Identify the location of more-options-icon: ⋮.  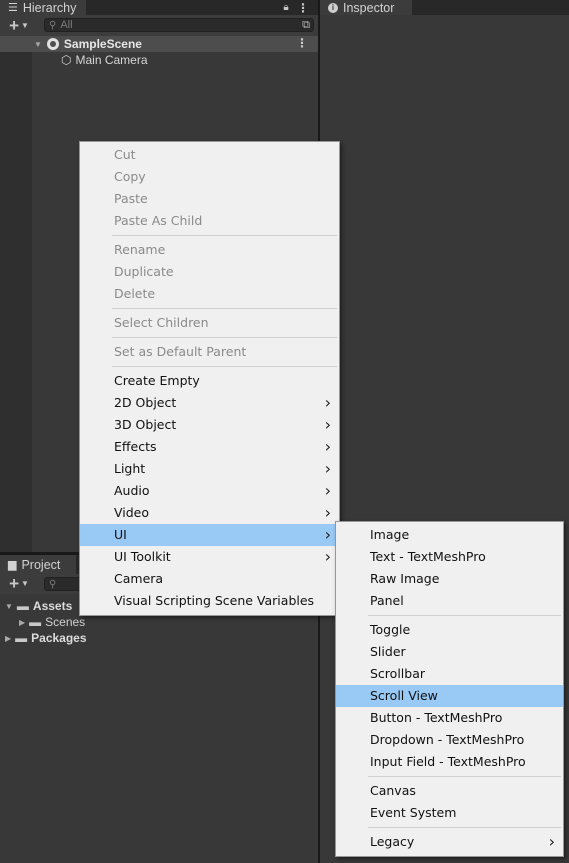
(303, 7).